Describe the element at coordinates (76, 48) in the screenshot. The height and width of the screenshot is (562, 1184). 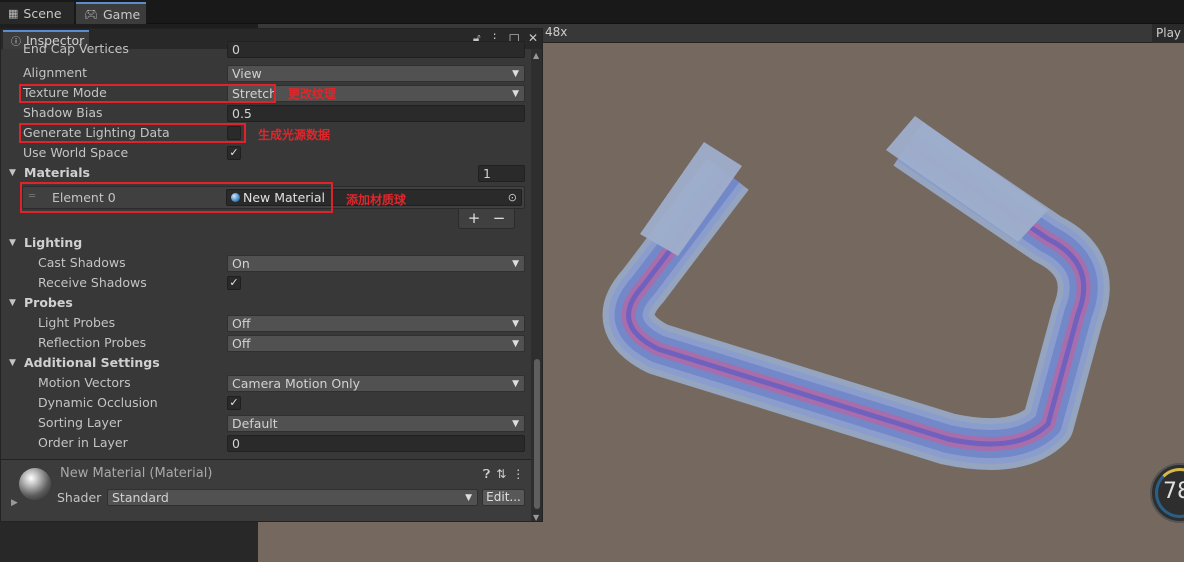
I see `end-cap-vertices-label: End Cap Vertices` at that location.